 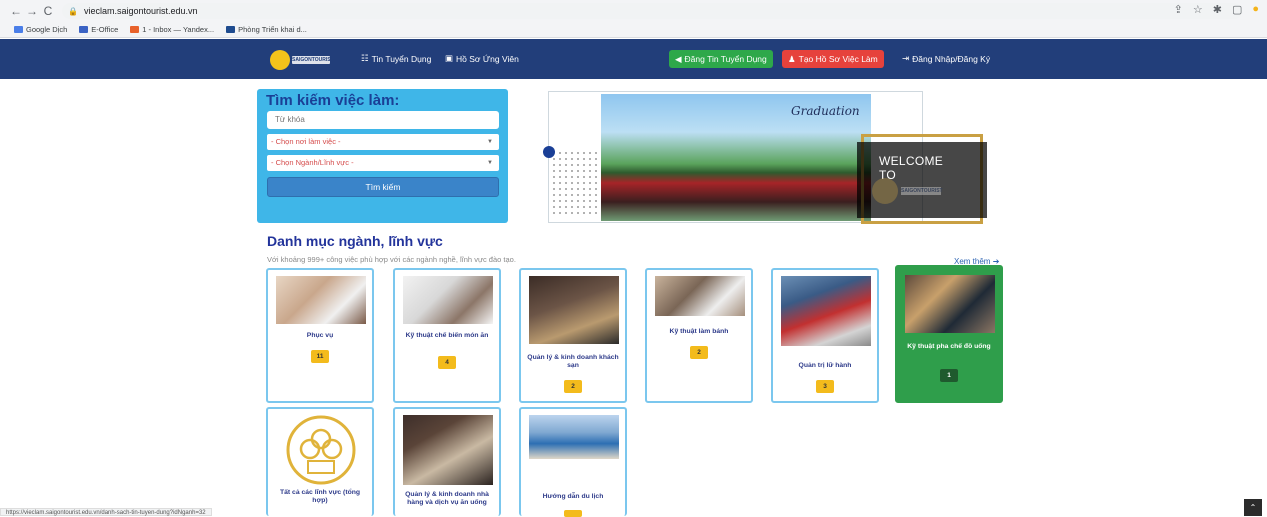 I want to click on bookmark-google-dich: Google Dịch, so click(x=40, y=29).